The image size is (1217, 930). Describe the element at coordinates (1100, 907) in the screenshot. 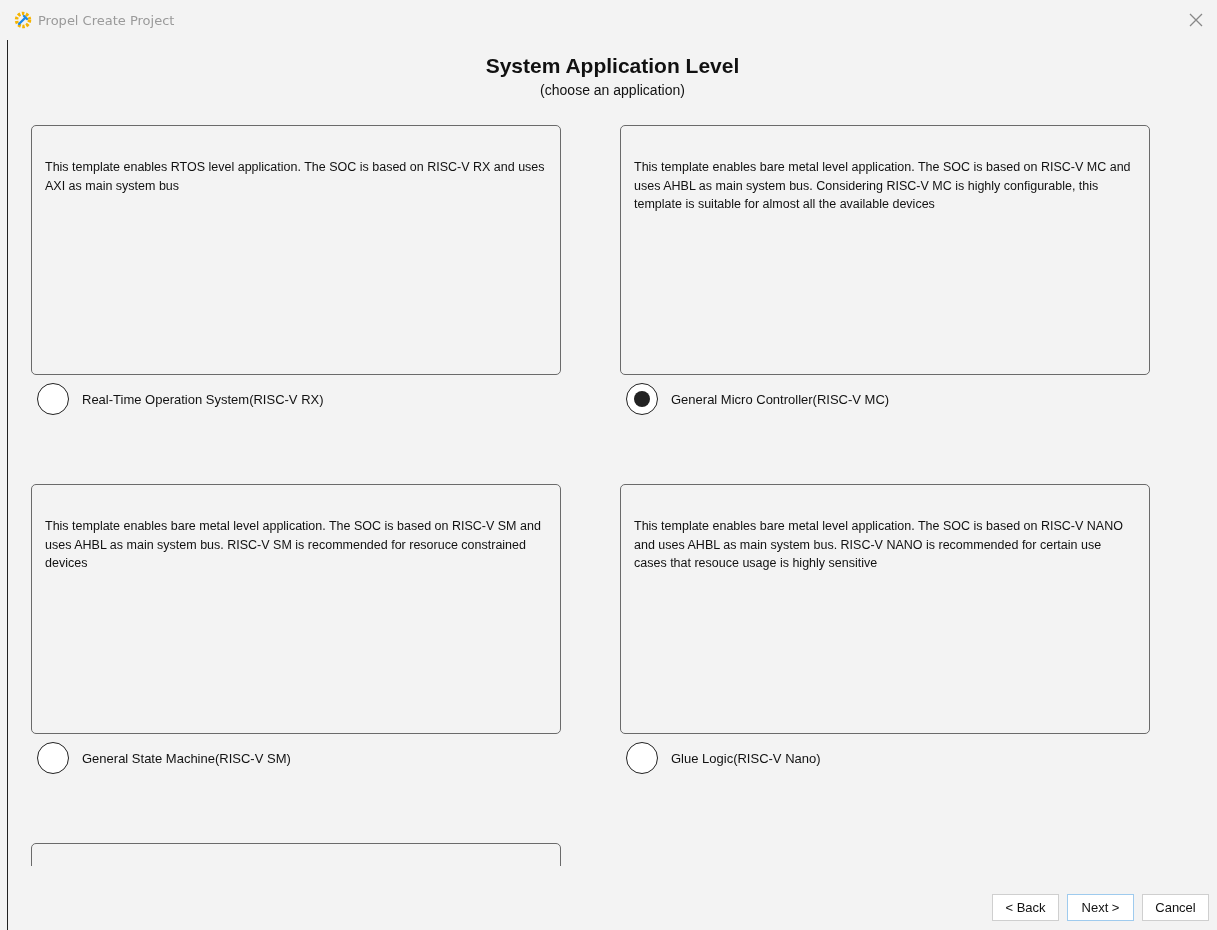

I see `dialog-button: Next >` at that location.